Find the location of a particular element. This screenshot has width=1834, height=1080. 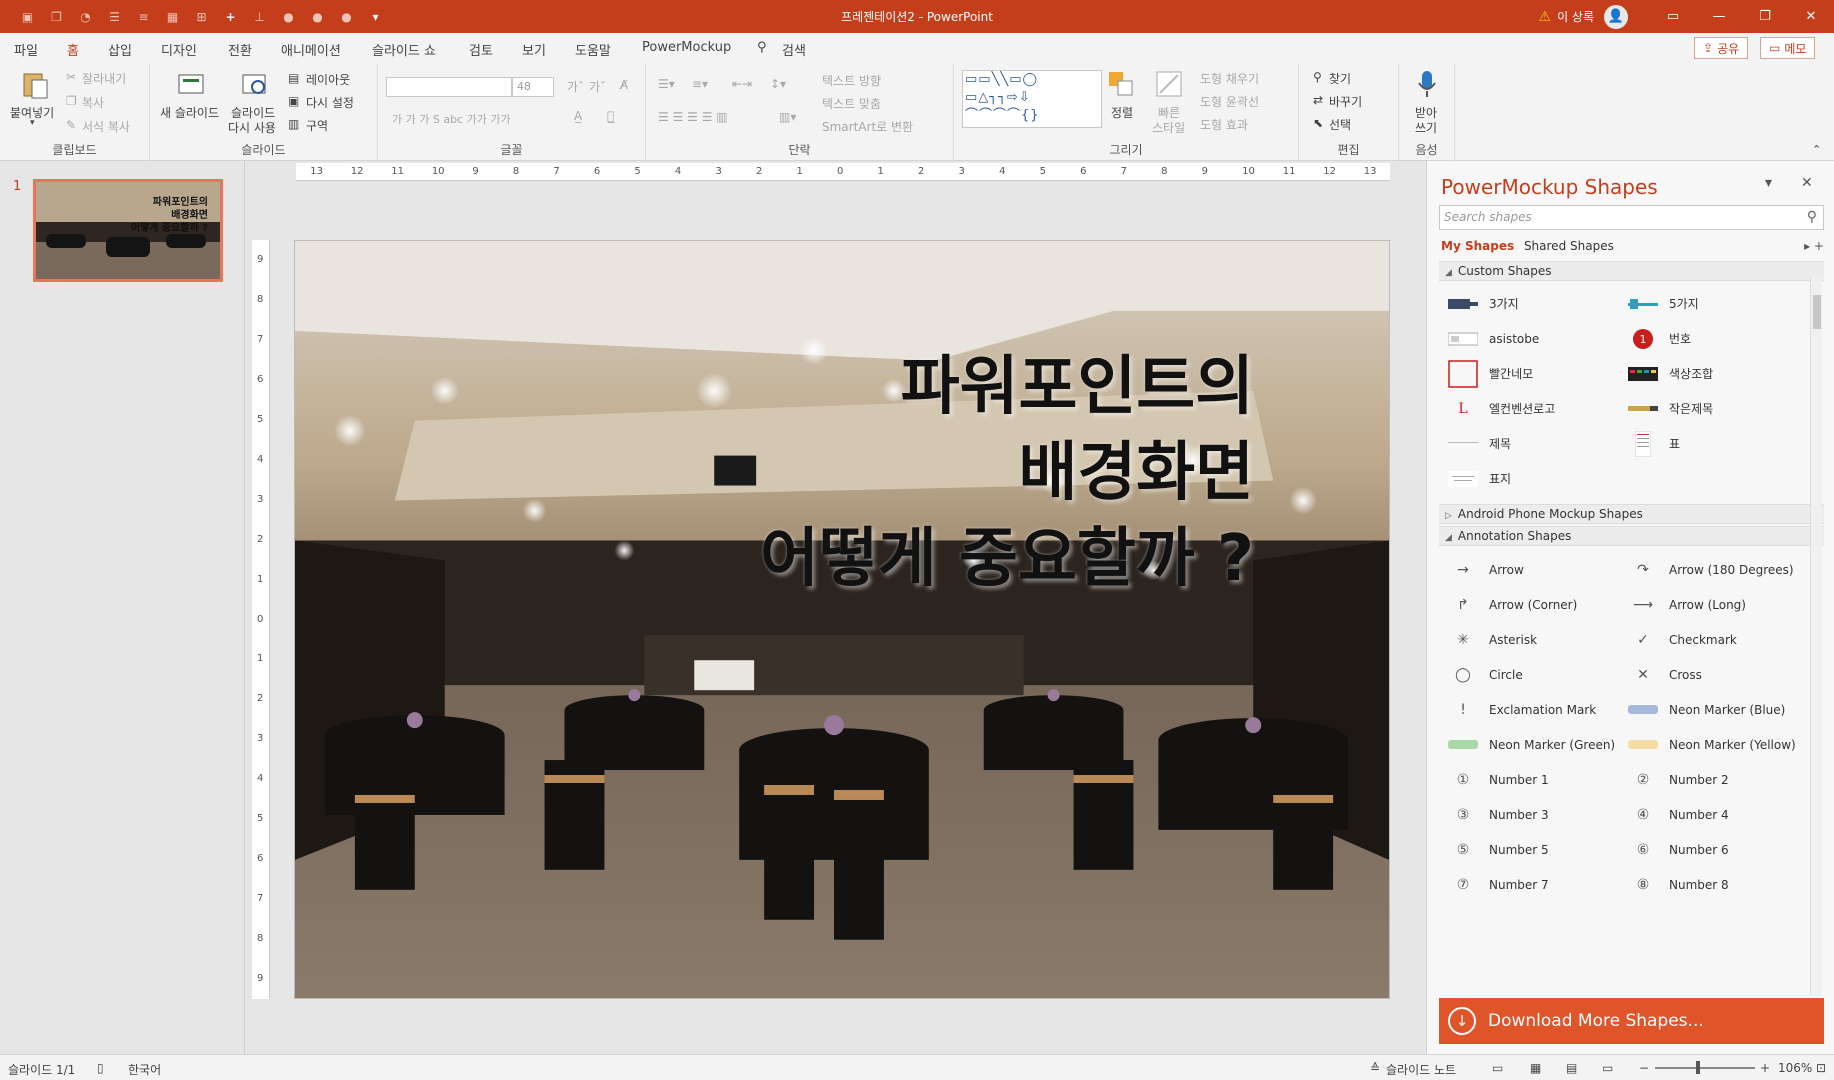

shape-item: ↷ Arrow (180 Degrees) is located at coordinates (1717, 569).